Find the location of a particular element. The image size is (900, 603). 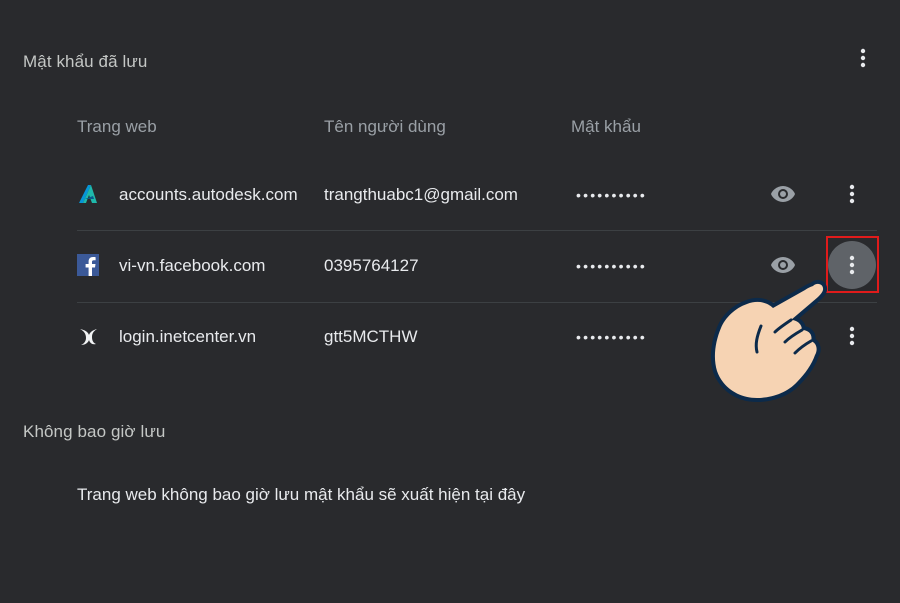

never-saved-heading: Không bao giờ lưu is located at coordinates (94, 431).